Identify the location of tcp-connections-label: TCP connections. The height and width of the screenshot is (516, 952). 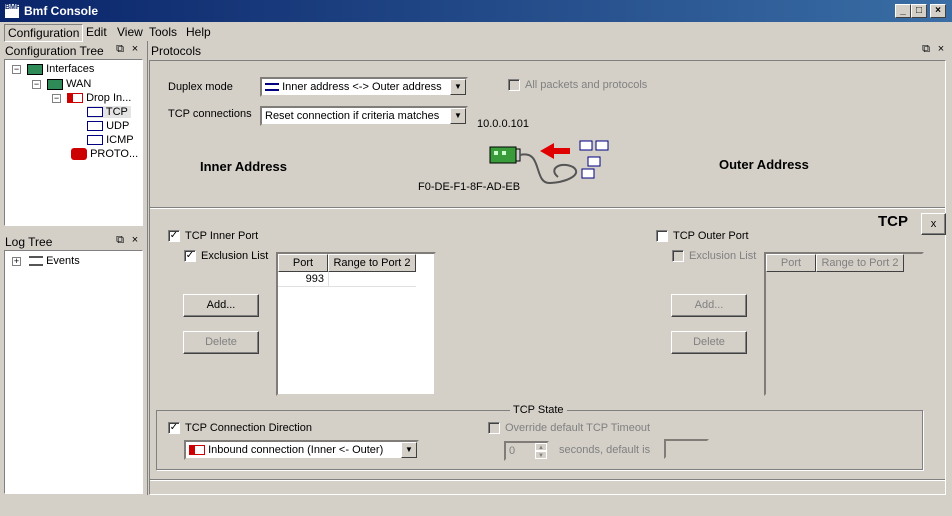
(210, 114).